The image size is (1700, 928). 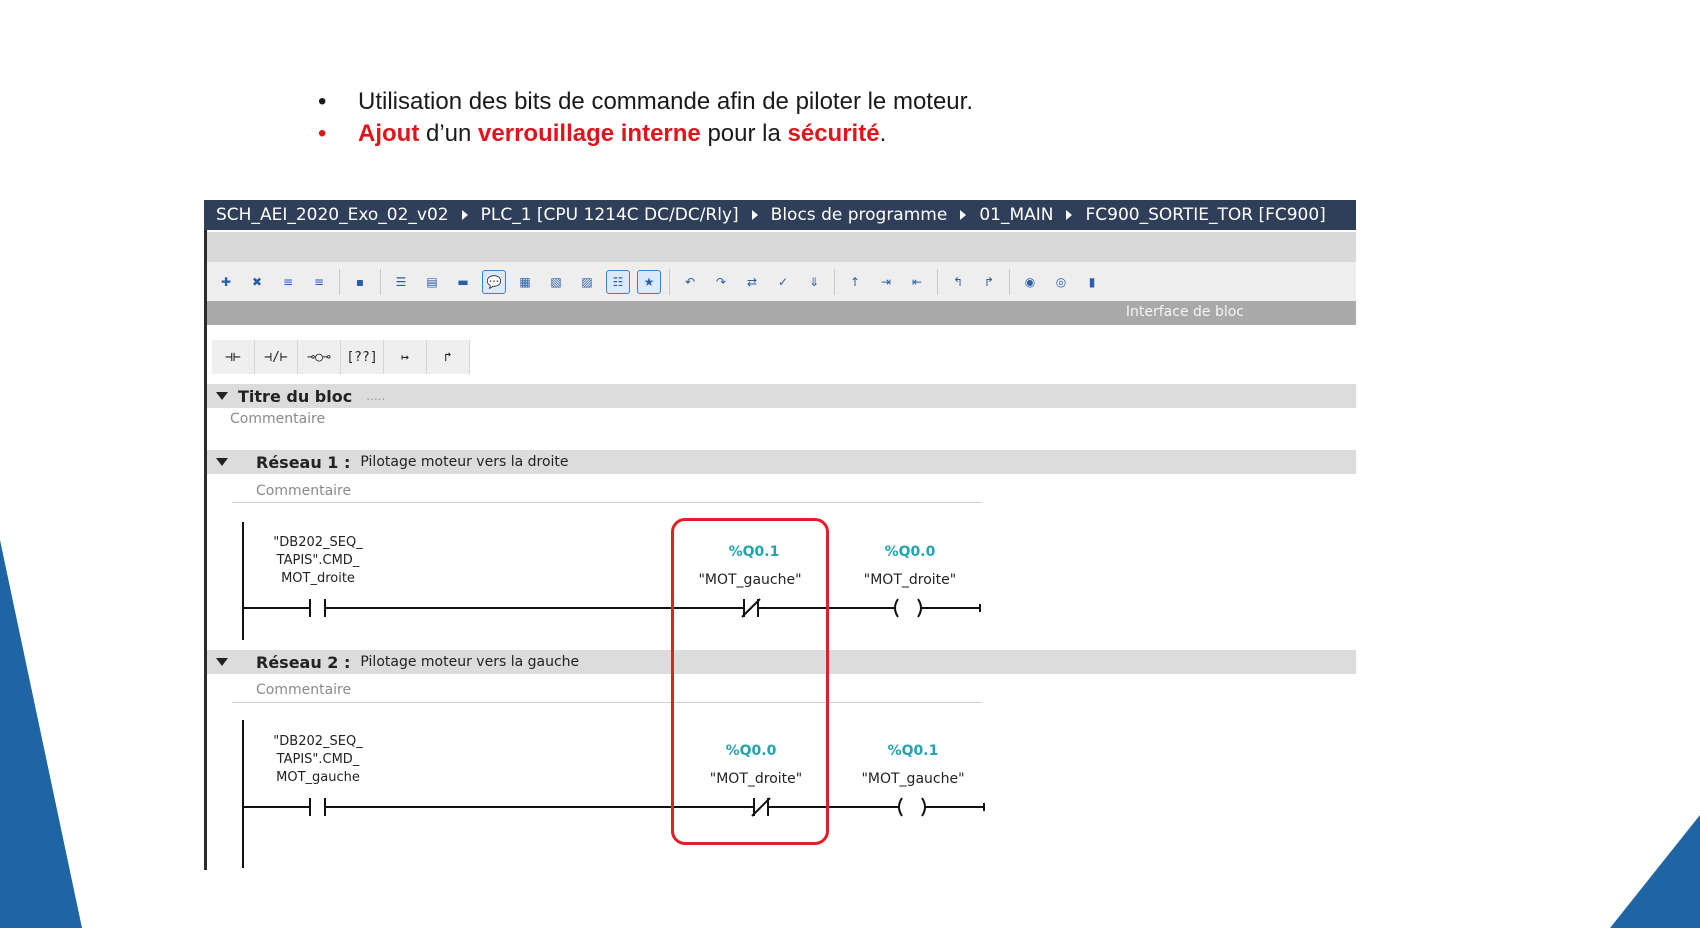 What do you see at coordinates (318, 578) in the screenshot?
I see `operand-line: MOT_droite` at bounding box center [318, 578].